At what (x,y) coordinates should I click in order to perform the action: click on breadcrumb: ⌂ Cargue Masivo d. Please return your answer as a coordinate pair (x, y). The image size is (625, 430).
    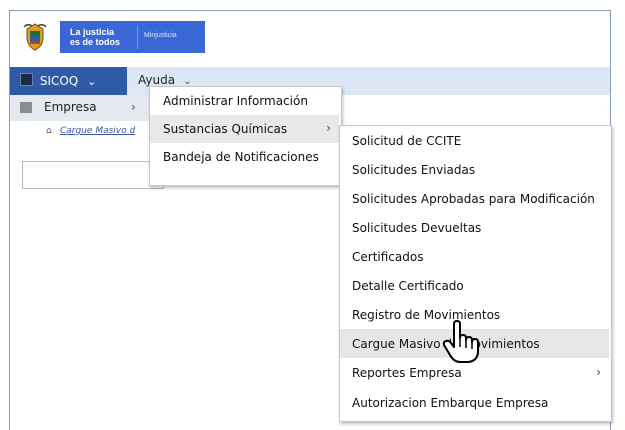
    Looking at the image, I should click on (90, 131).